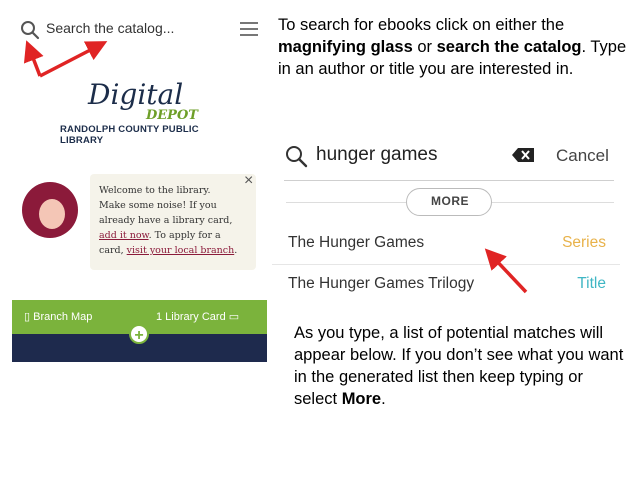 The image size is (638, 479). I want to click on clear-text-icon, so click(523, 155).